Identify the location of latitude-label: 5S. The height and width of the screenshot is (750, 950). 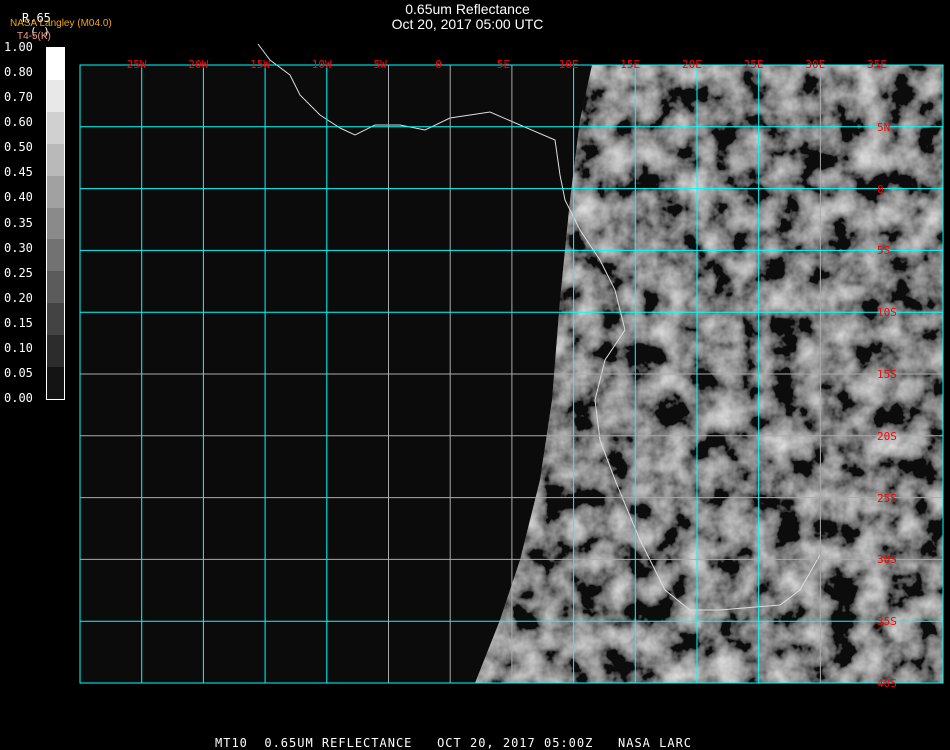
(884, 251).